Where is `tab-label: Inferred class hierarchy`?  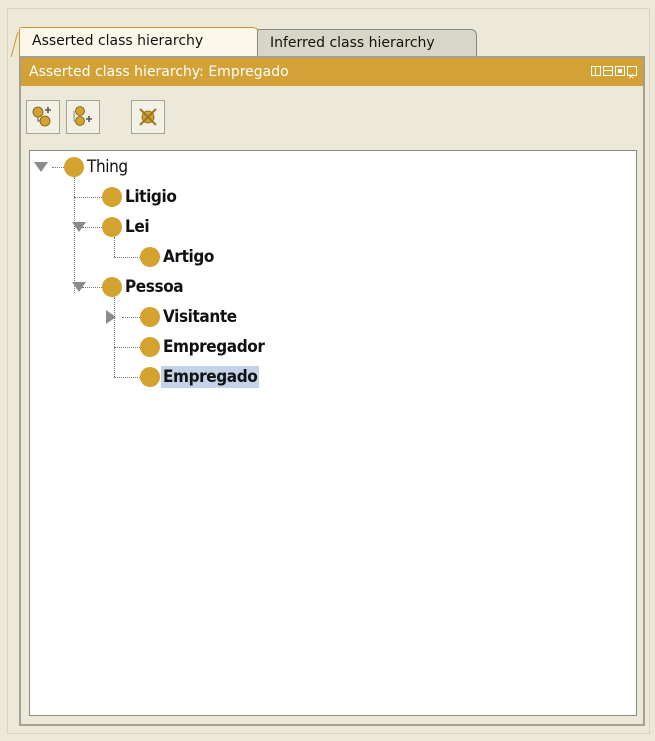
tab-label: Inferred class hierarchy is located at coordinates (352, 43).